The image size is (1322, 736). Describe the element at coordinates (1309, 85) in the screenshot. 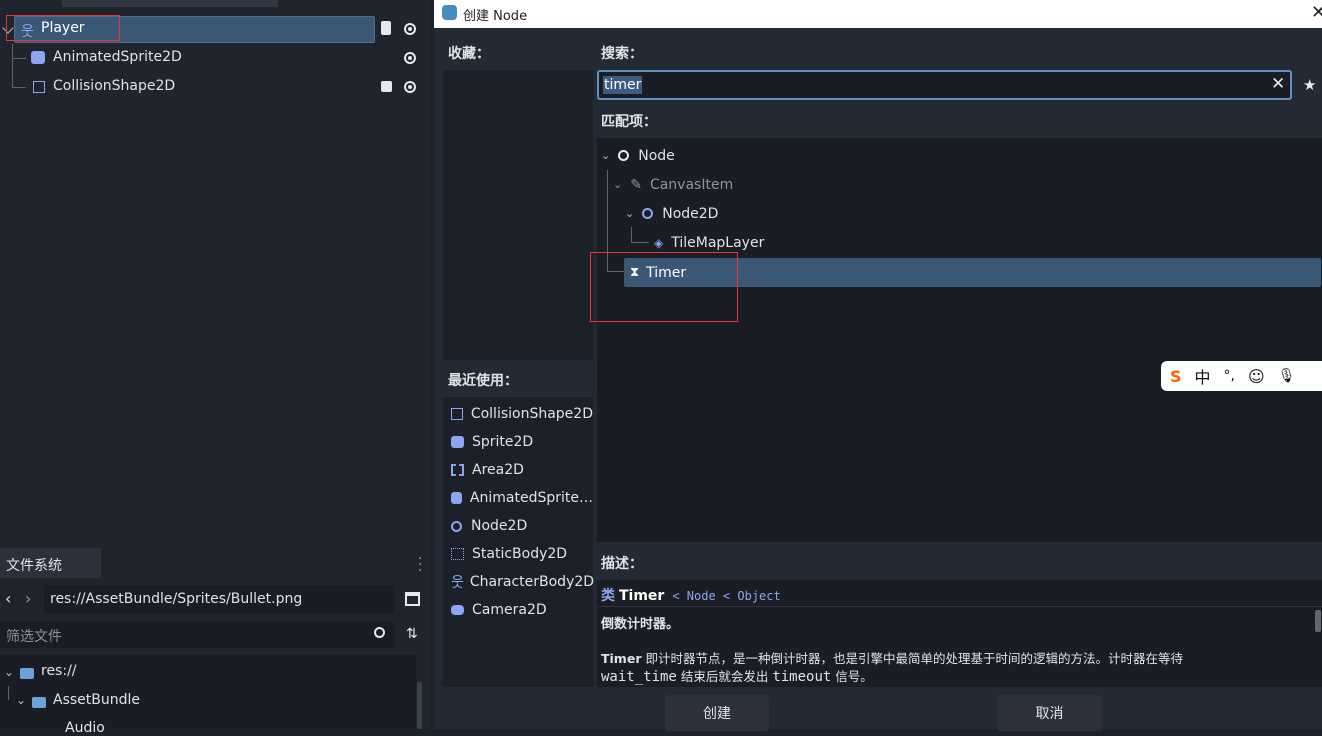

I see `star-icon: ★` at that location.